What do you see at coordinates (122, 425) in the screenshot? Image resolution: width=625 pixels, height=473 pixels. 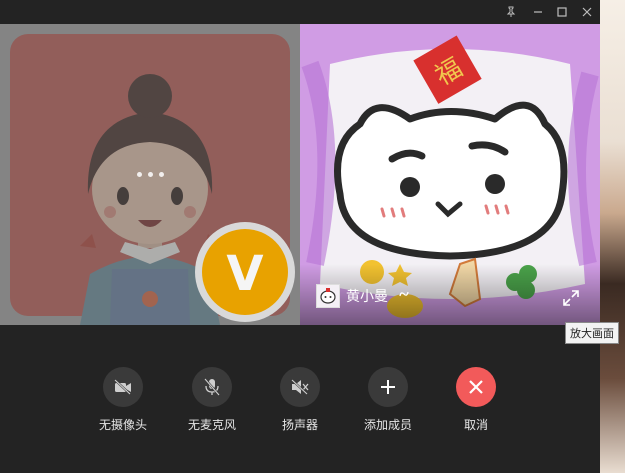 I see `camera-label: 无摄像头` at bounding box center [122, 425].